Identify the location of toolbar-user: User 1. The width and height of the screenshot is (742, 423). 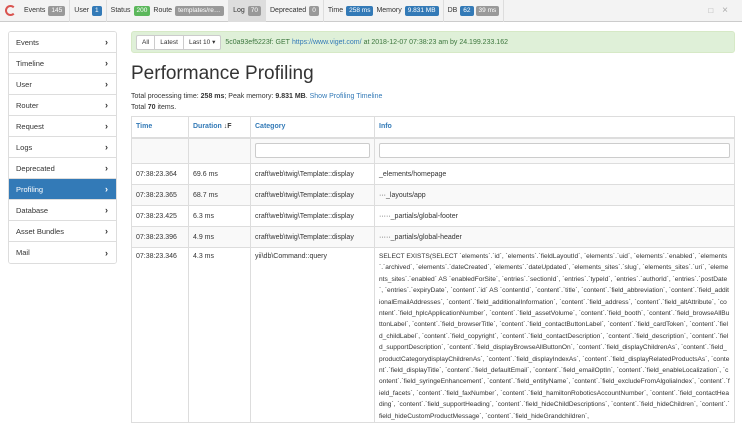
(88, 11).